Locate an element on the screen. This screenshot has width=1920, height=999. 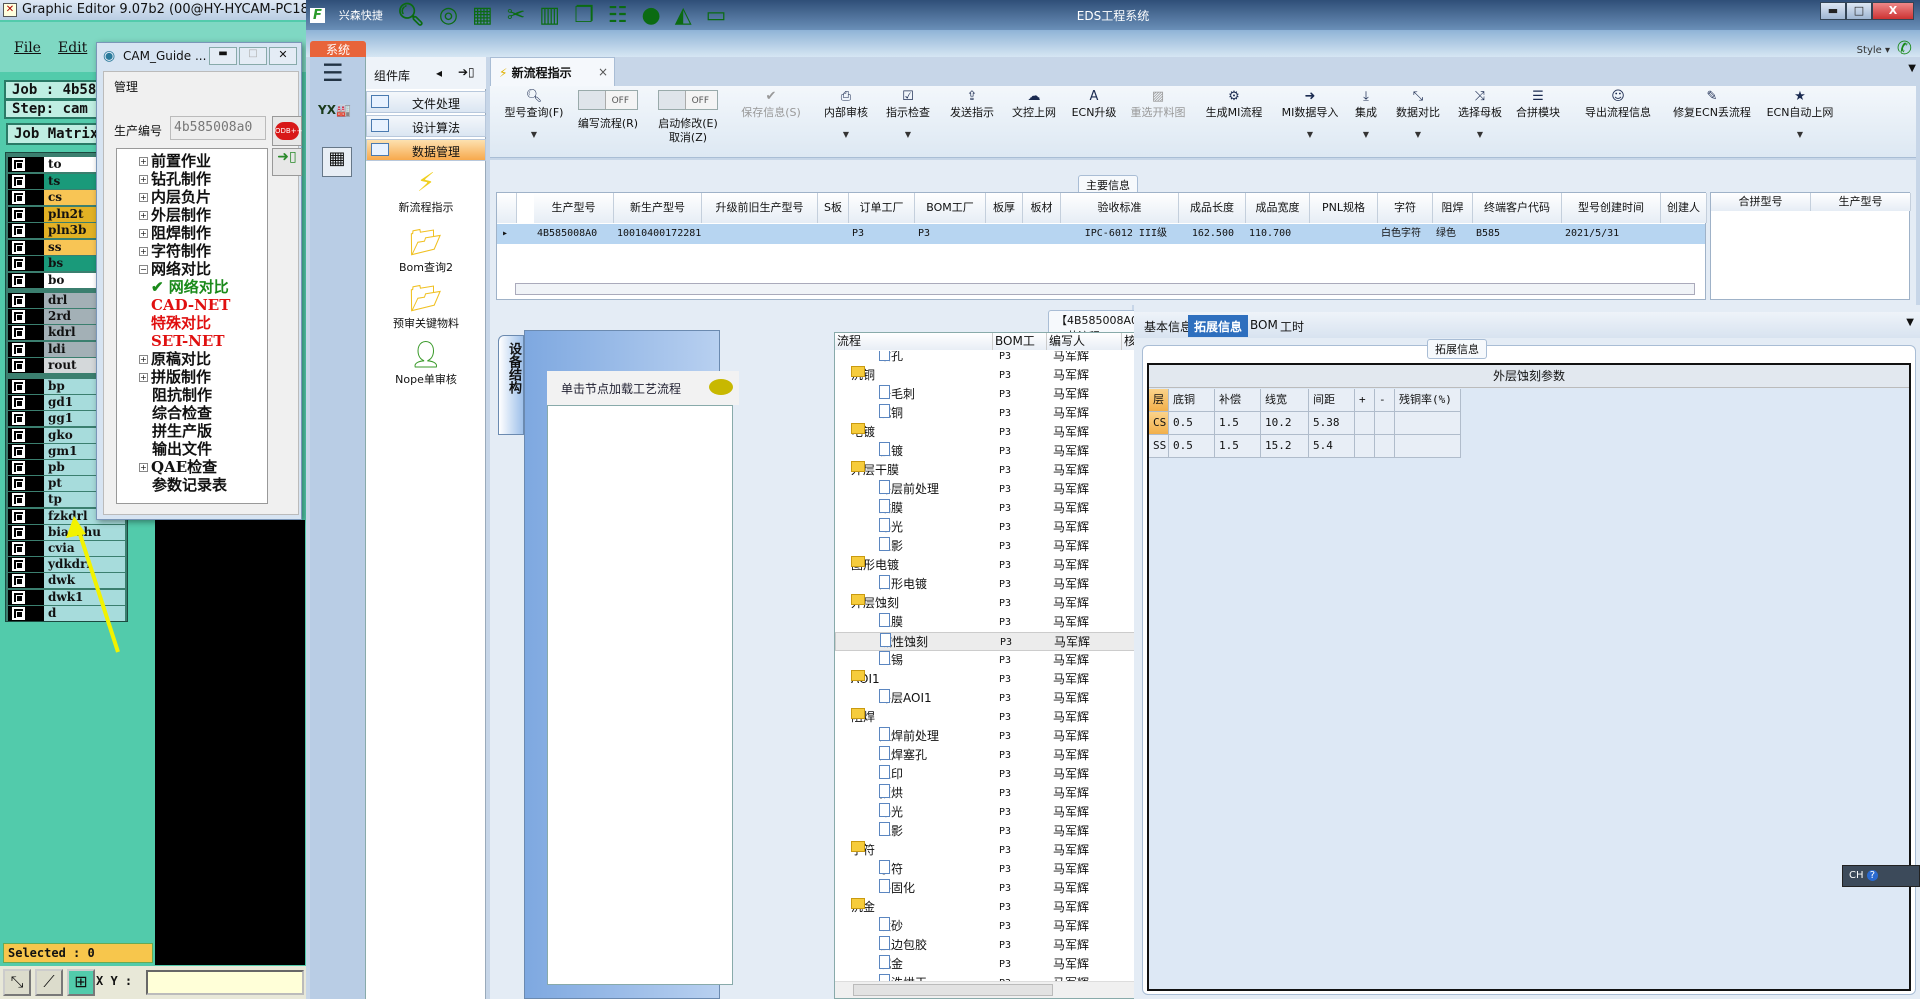
grid-icon: ⊞ is located at coordinates (81, 982).